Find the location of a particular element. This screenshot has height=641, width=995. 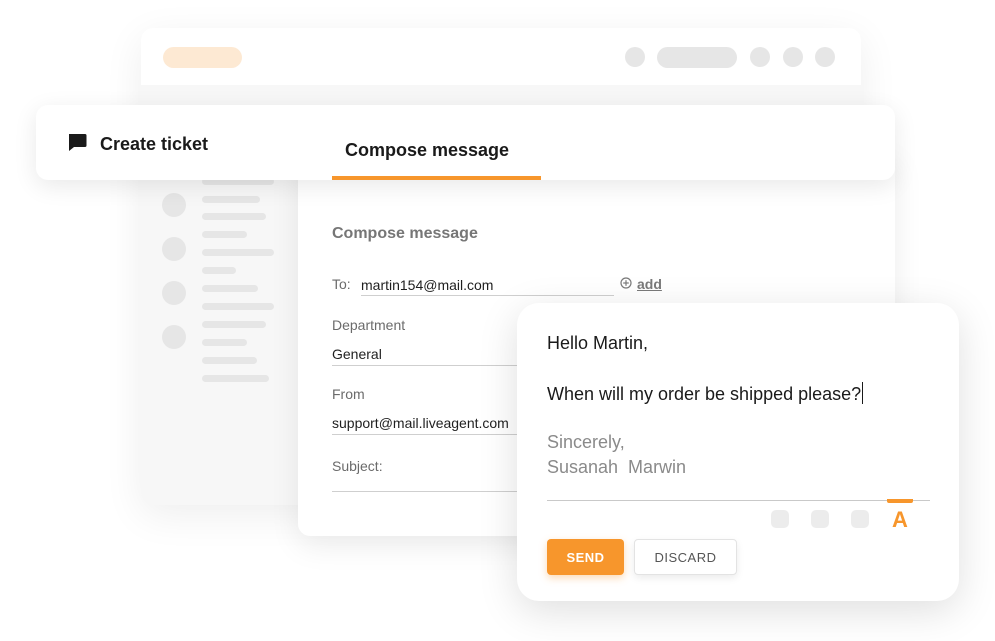

to-field: martin154@mail.com is located at coordinates (427, 285).